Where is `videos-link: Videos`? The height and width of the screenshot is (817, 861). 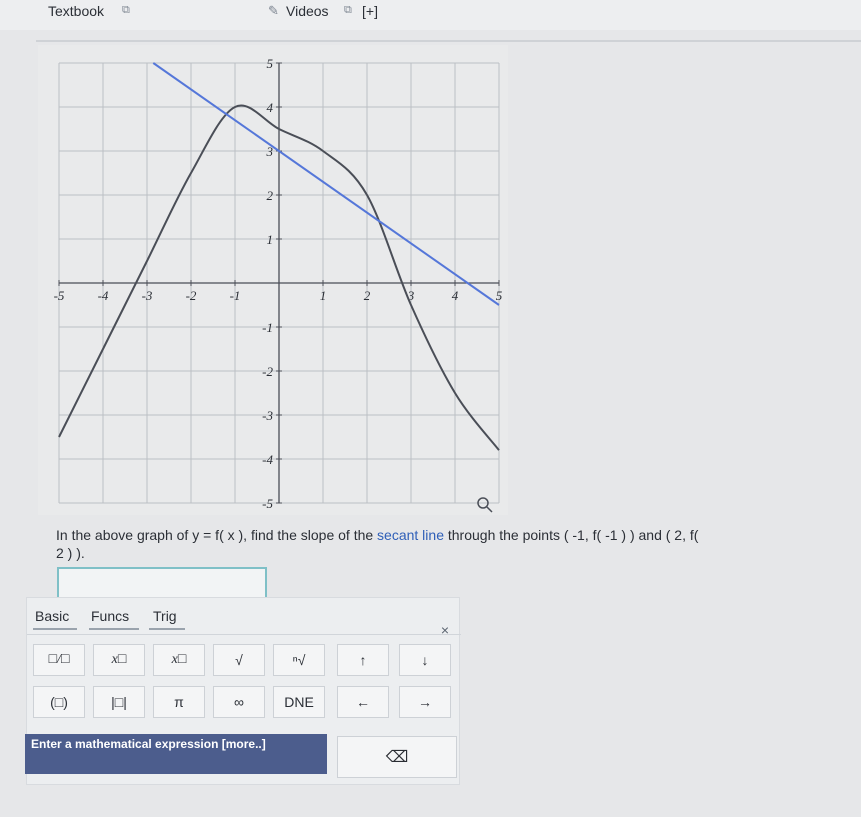
videos-link: Videos is located at coordinates (307, 11).